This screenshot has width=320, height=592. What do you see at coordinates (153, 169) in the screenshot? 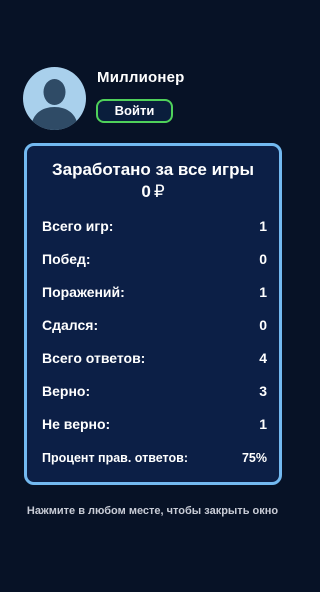
I see `stats-title: Заработано за все игры` at bounding box center [153, 169].